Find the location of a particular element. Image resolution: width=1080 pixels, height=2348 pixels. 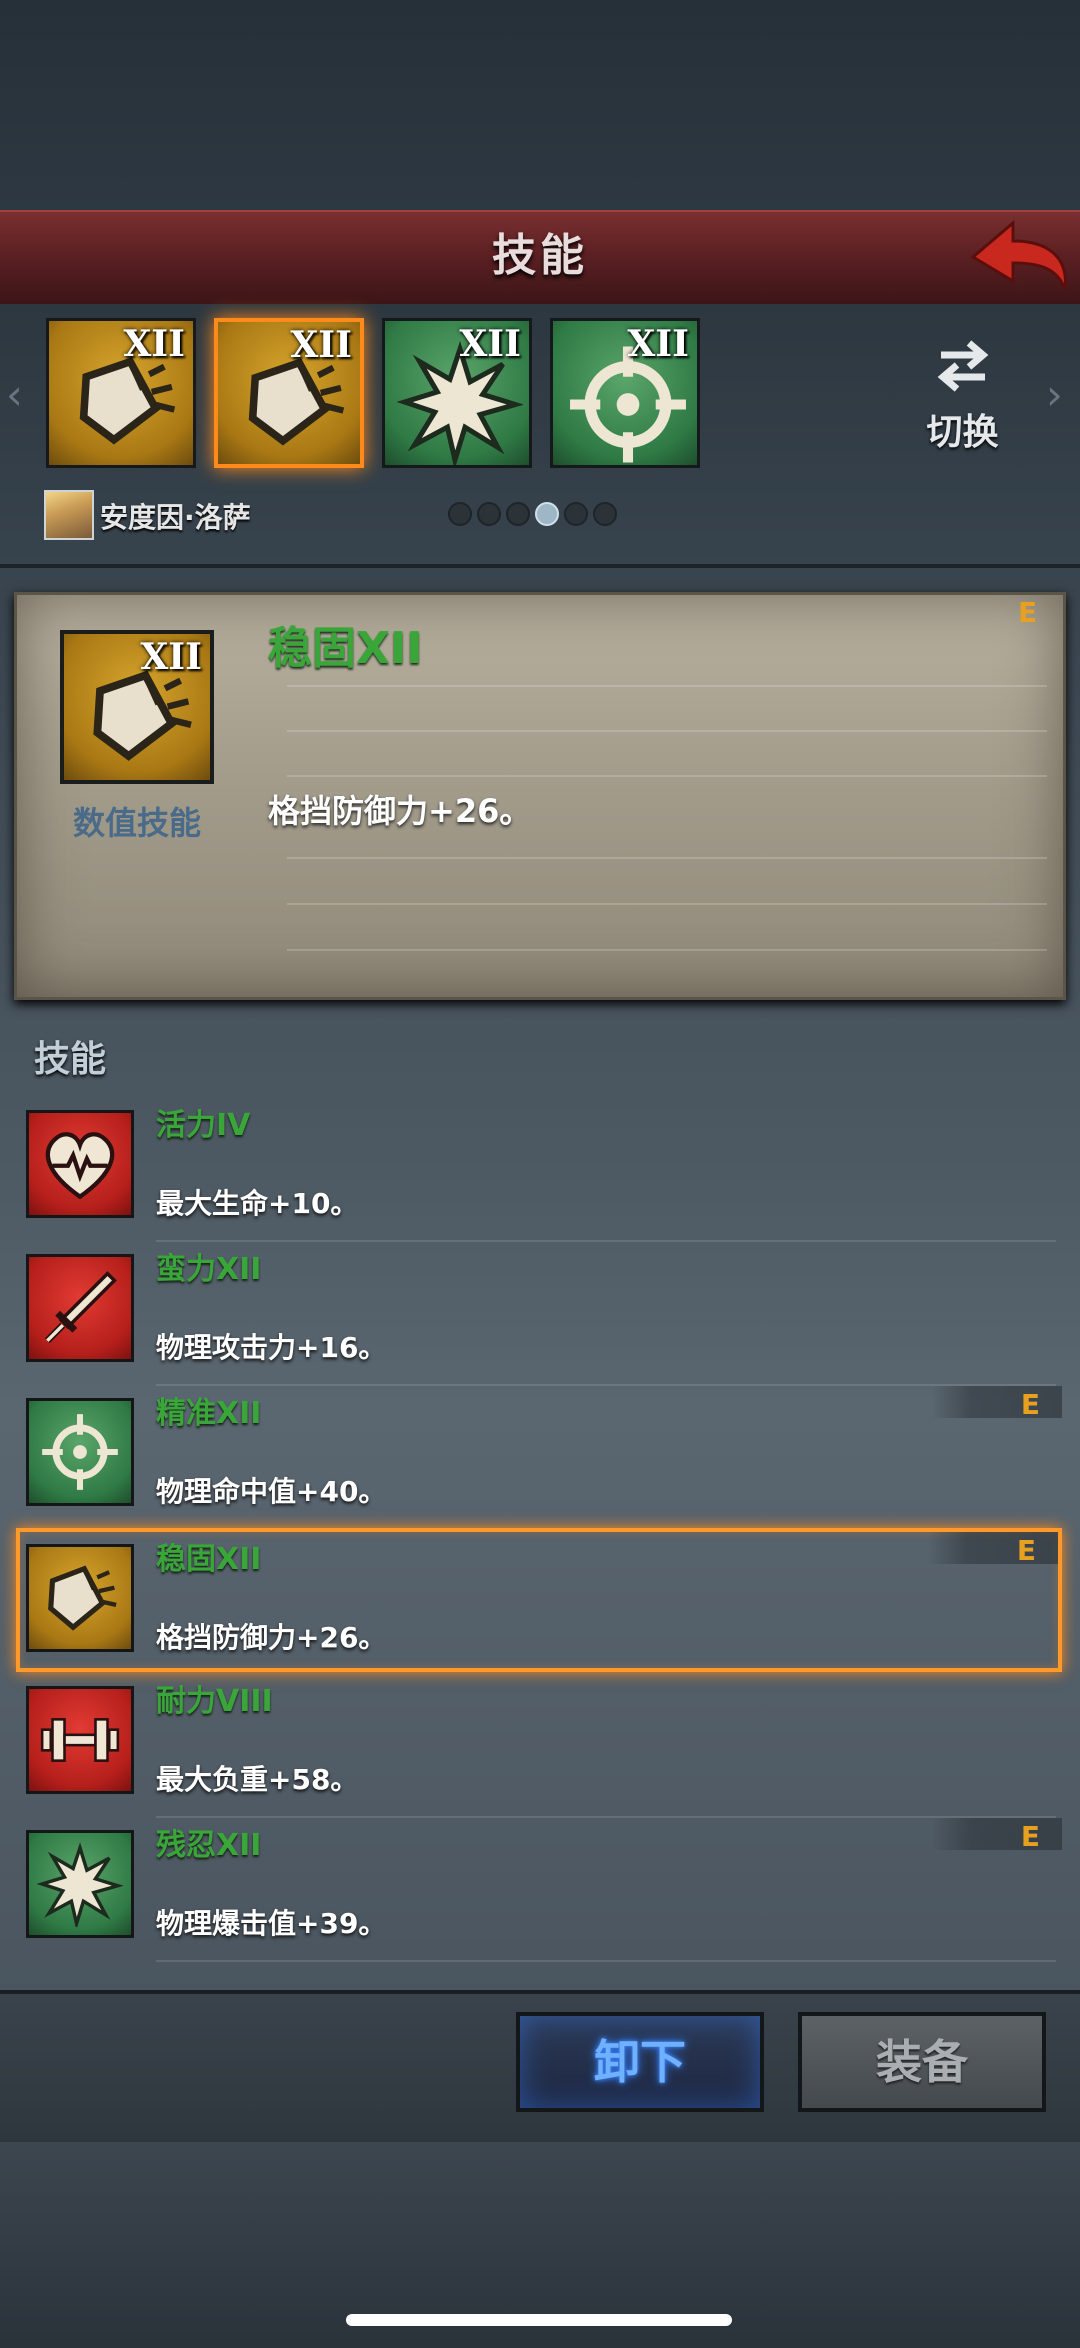

skill-name: 残忍XII is located at coordinates (209, 1845).